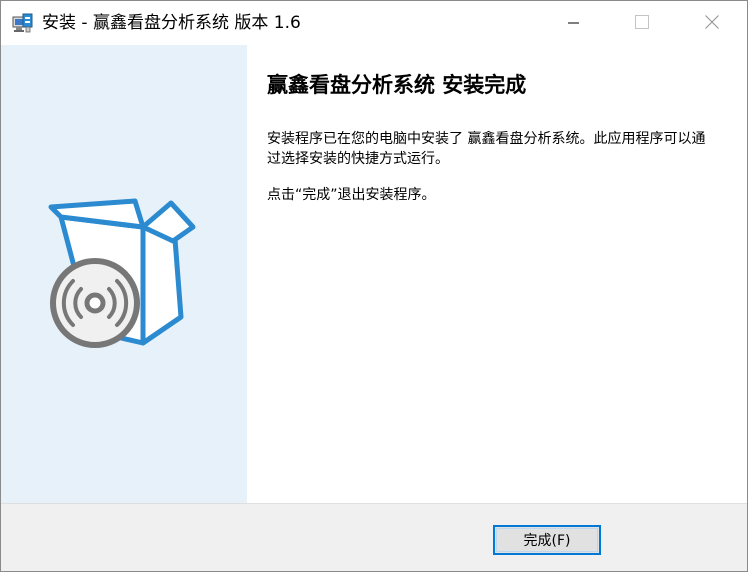 The image size is (748, 572). What do you see at coordinates (351, 195) in the screenshot?
I see `finish-instruction: 点击“完成”退出安装程序。` at bounding box center [351, 195].